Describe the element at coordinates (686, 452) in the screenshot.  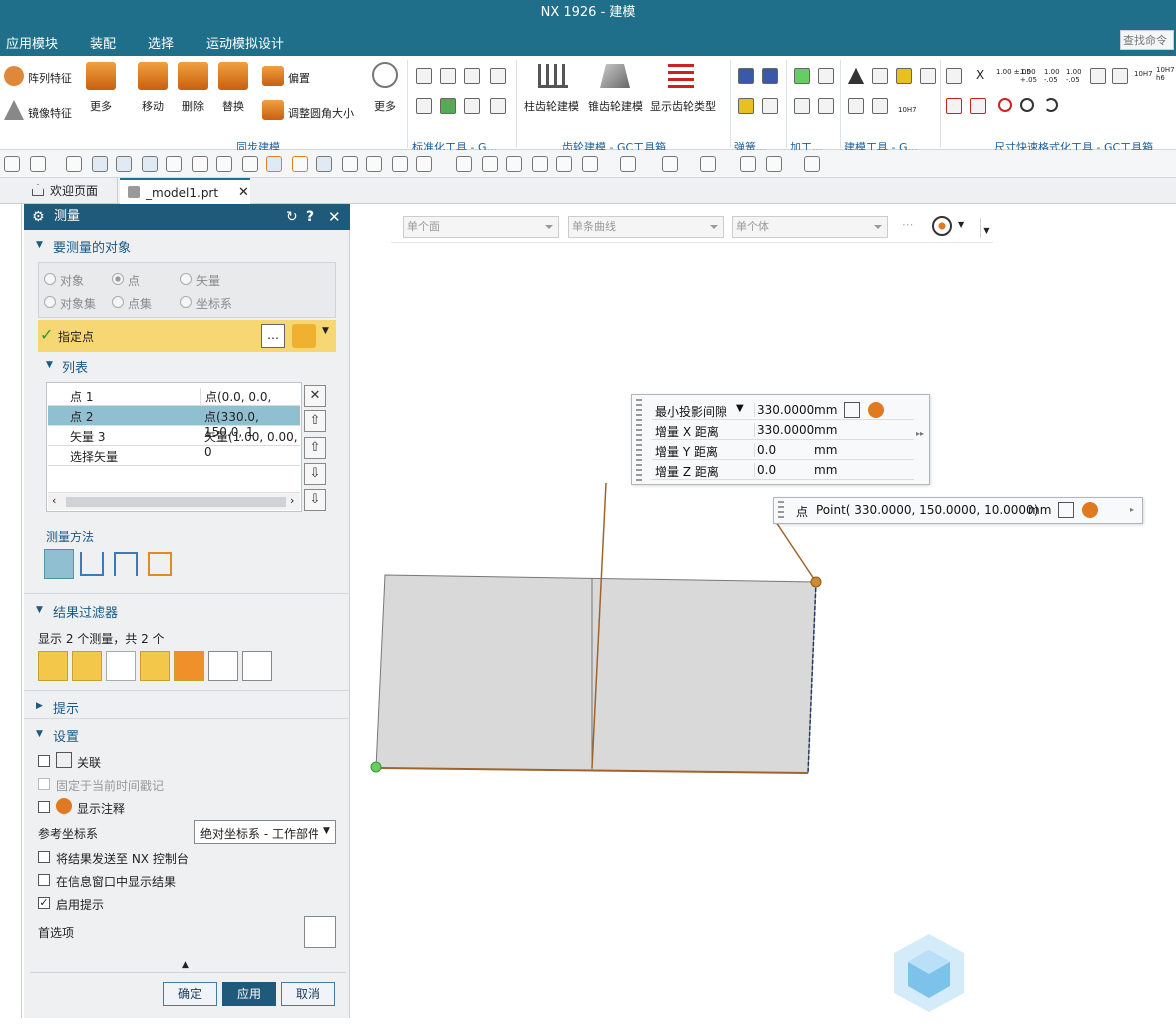
I see `result-label: 增量 Y 距离` at that location.